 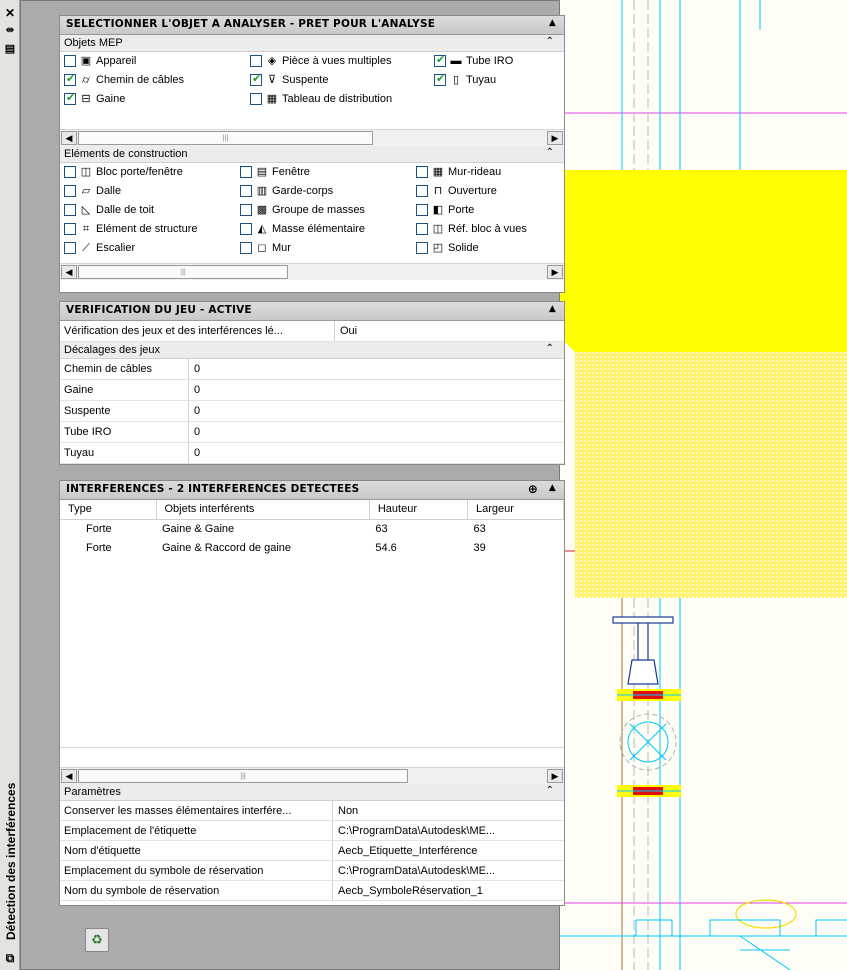 What do you see at coordinates (92, 191) in the screenshot?
I see `checkbox-item: ▱ Dalle` at bounding box center [92, 191].